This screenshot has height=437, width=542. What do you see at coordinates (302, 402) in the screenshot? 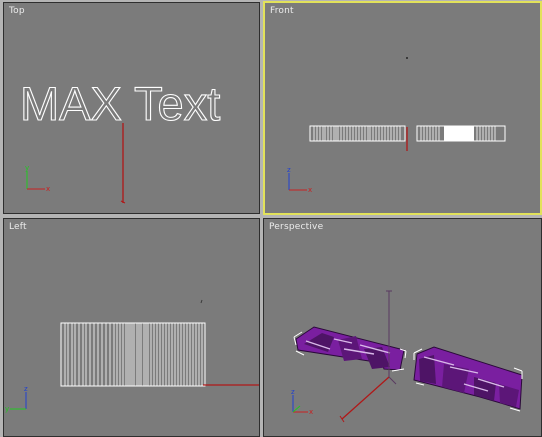
I see `axis-tripod-perspective: z x` at bounding box center [302, 402].